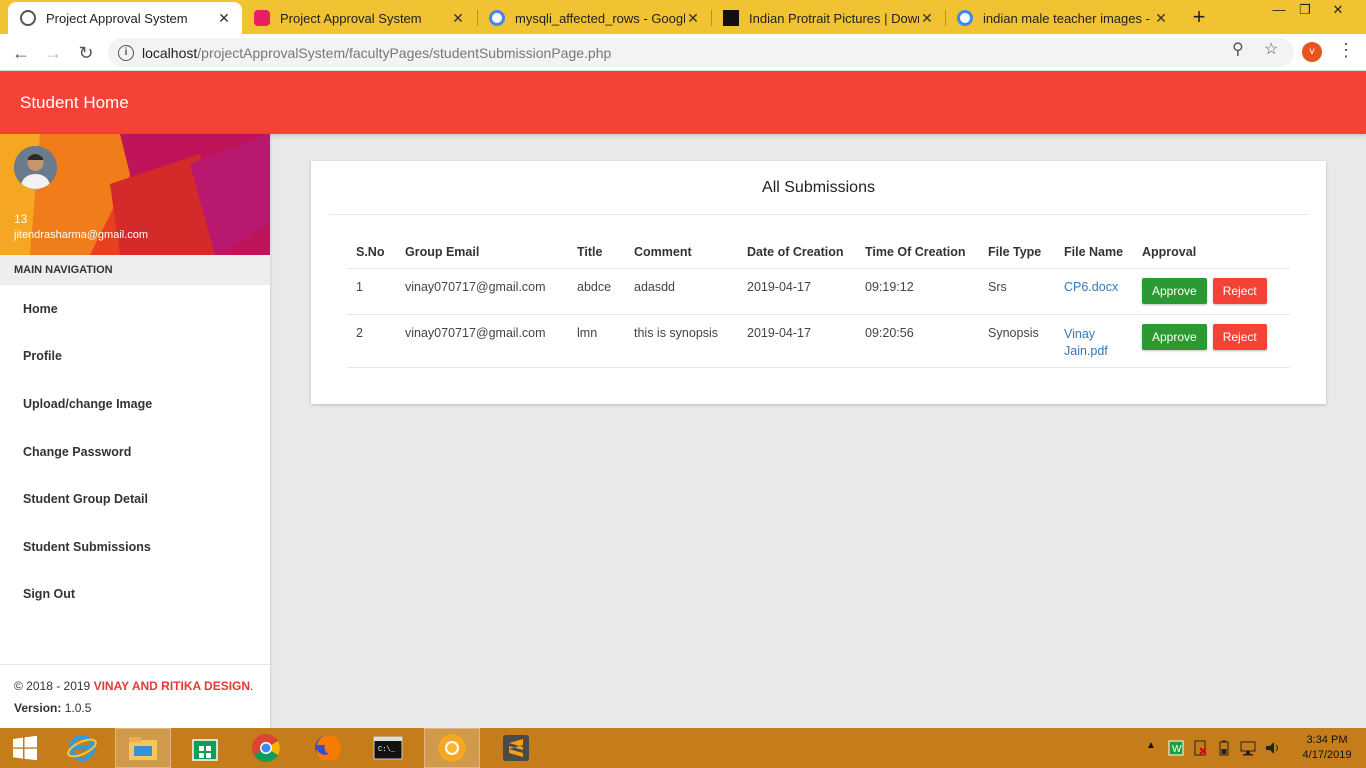 Image resolution: width=1366 pixels, height=768 pixels. Describe the element at coordinates (252, 686) in the screenshot. I see `brand-suffix: .` at that location.